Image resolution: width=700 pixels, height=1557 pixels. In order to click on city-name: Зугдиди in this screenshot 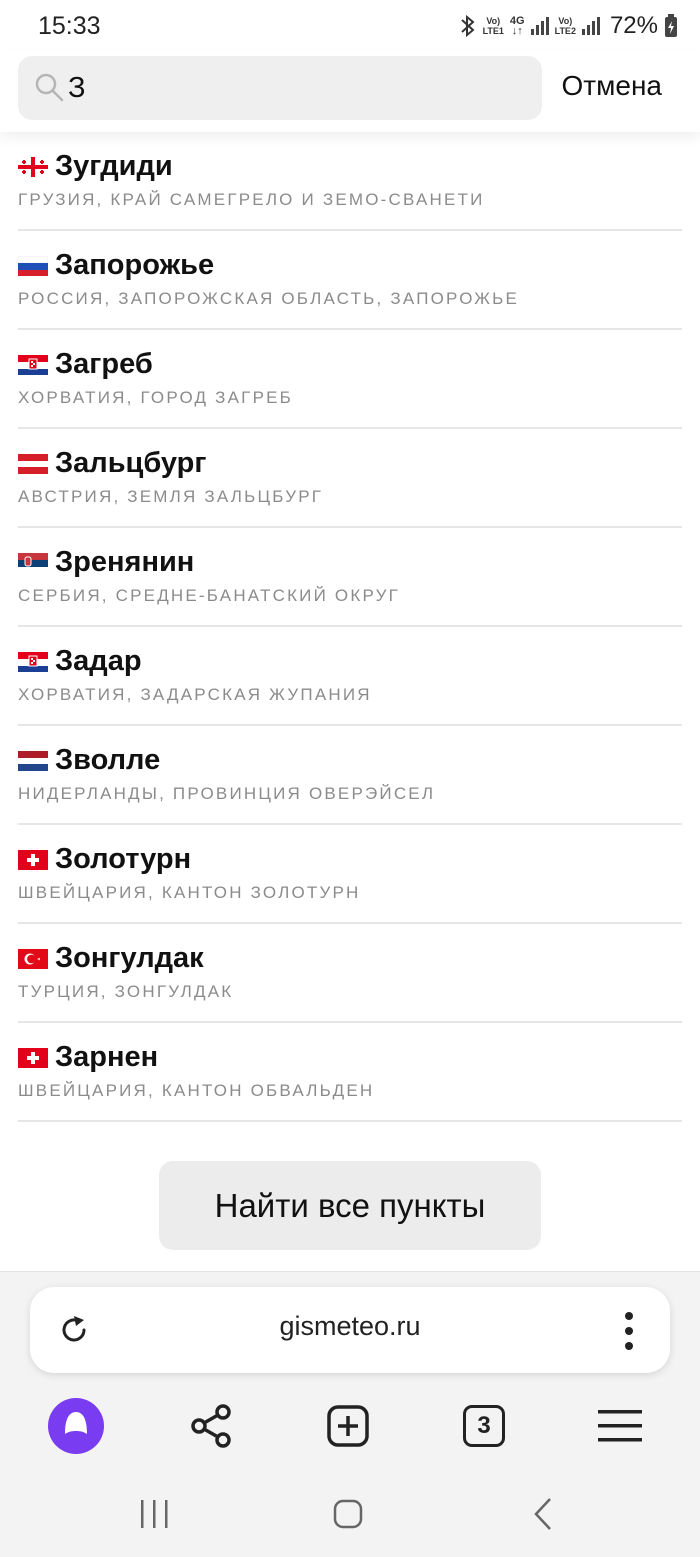, I will do `click(114, 166)`.